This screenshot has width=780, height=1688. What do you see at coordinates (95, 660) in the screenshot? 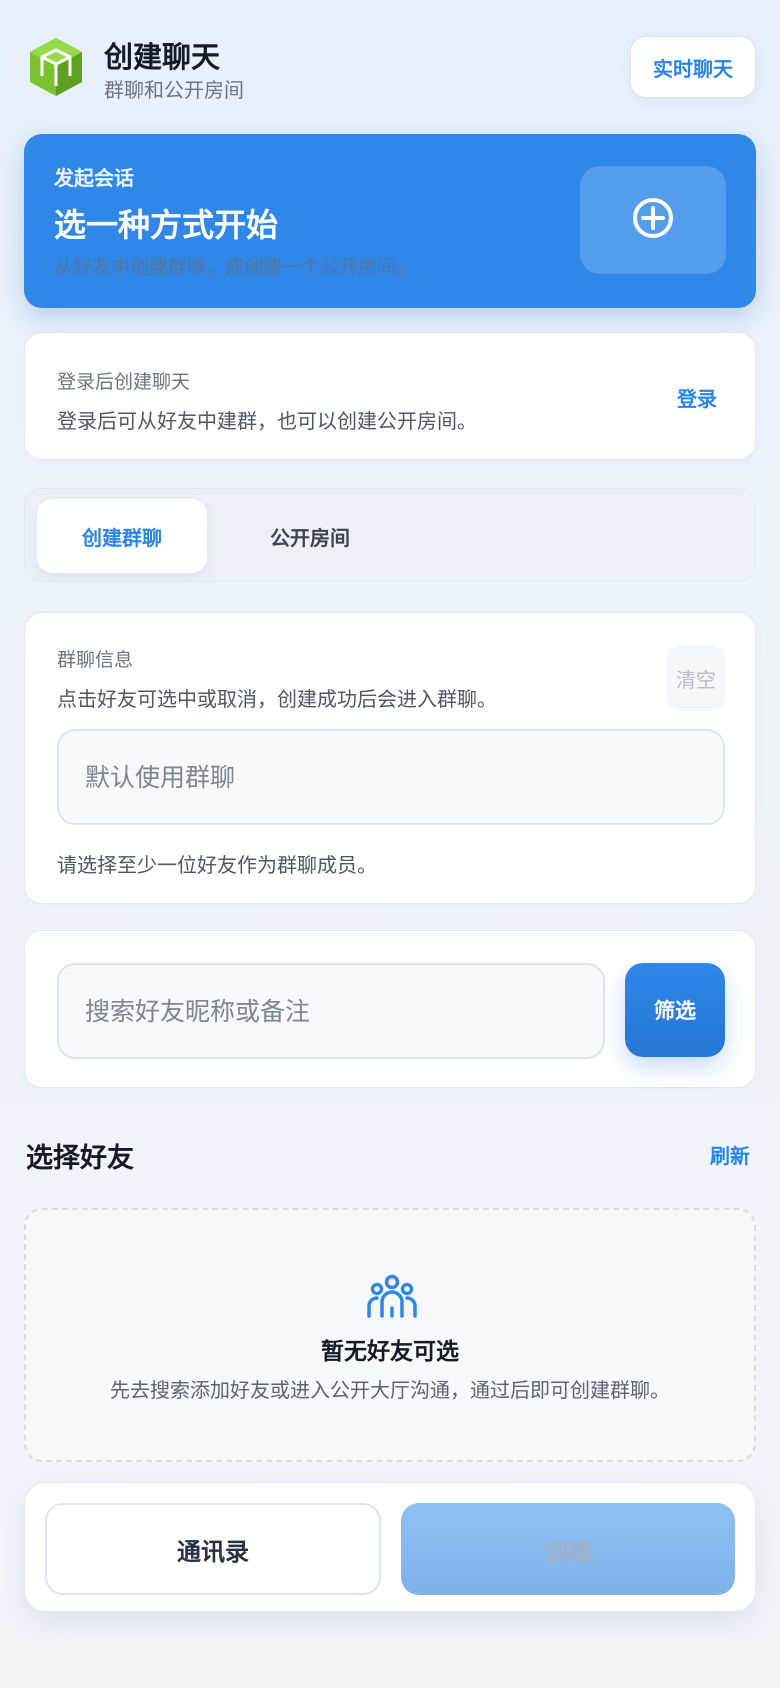
I see `group-info-title: 群聊信息` at bounding box center [95, 660].